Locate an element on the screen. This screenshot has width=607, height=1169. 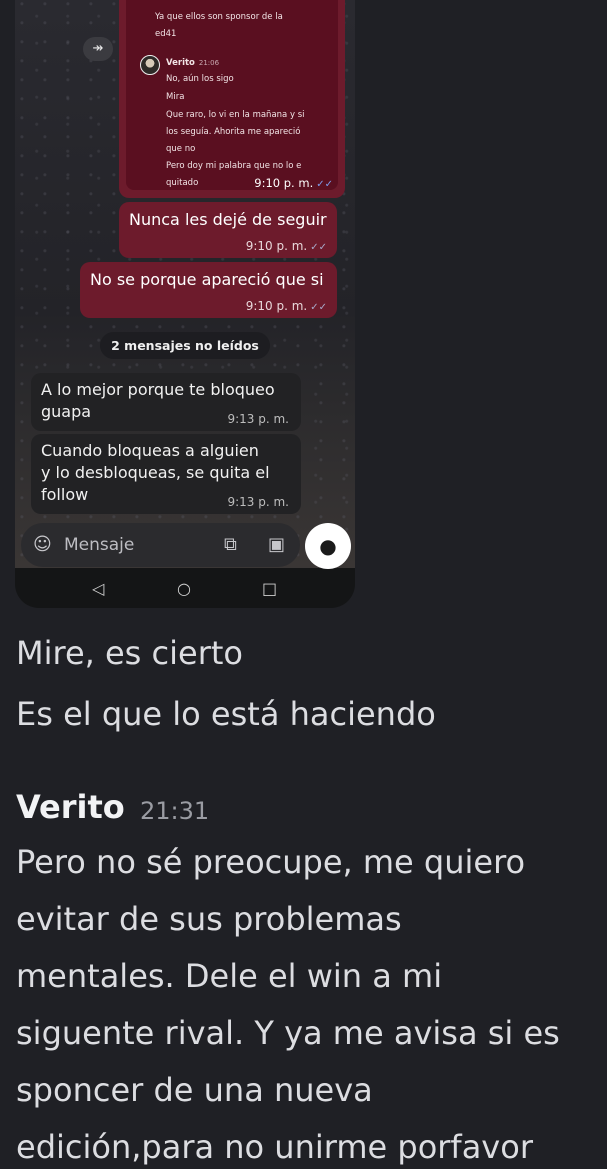
chat-message-line: edición,para no unirme porfavor is located at coordinates (274, 1147).